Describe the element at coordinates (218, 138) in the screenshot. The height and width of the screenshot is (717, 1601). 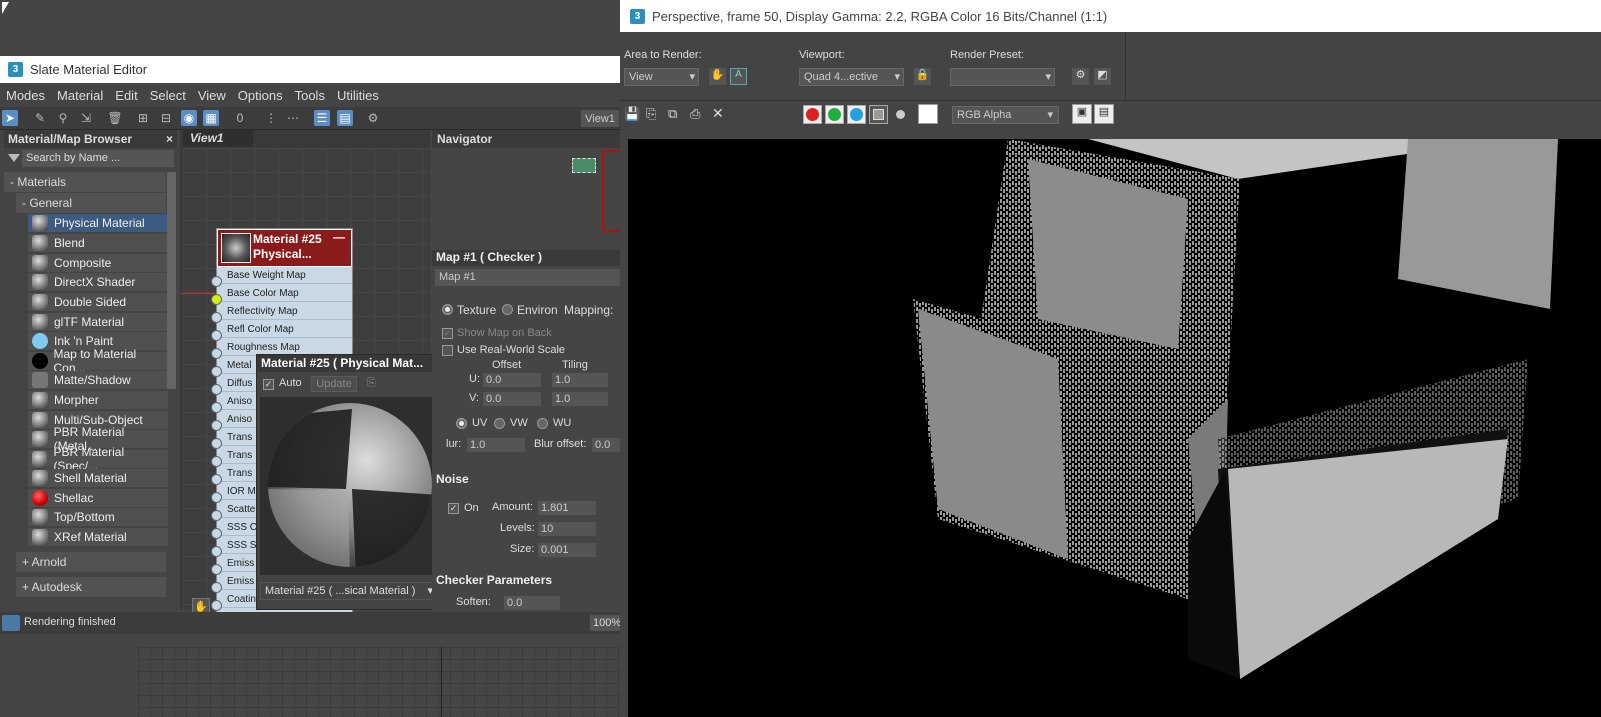
I see `tab-view1: View1` at that location.